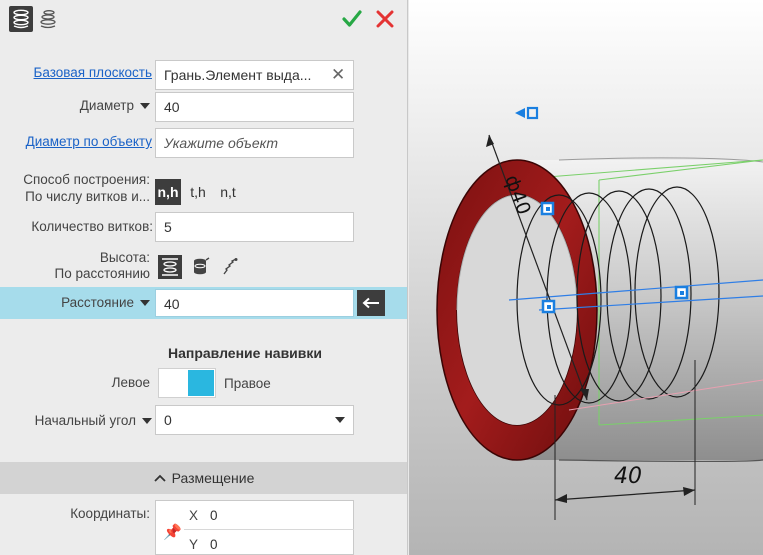 This screenshot has width=763, height=555. I want to click on diameter-by-object-link: Диаметр по объекту, so click(89, 142).